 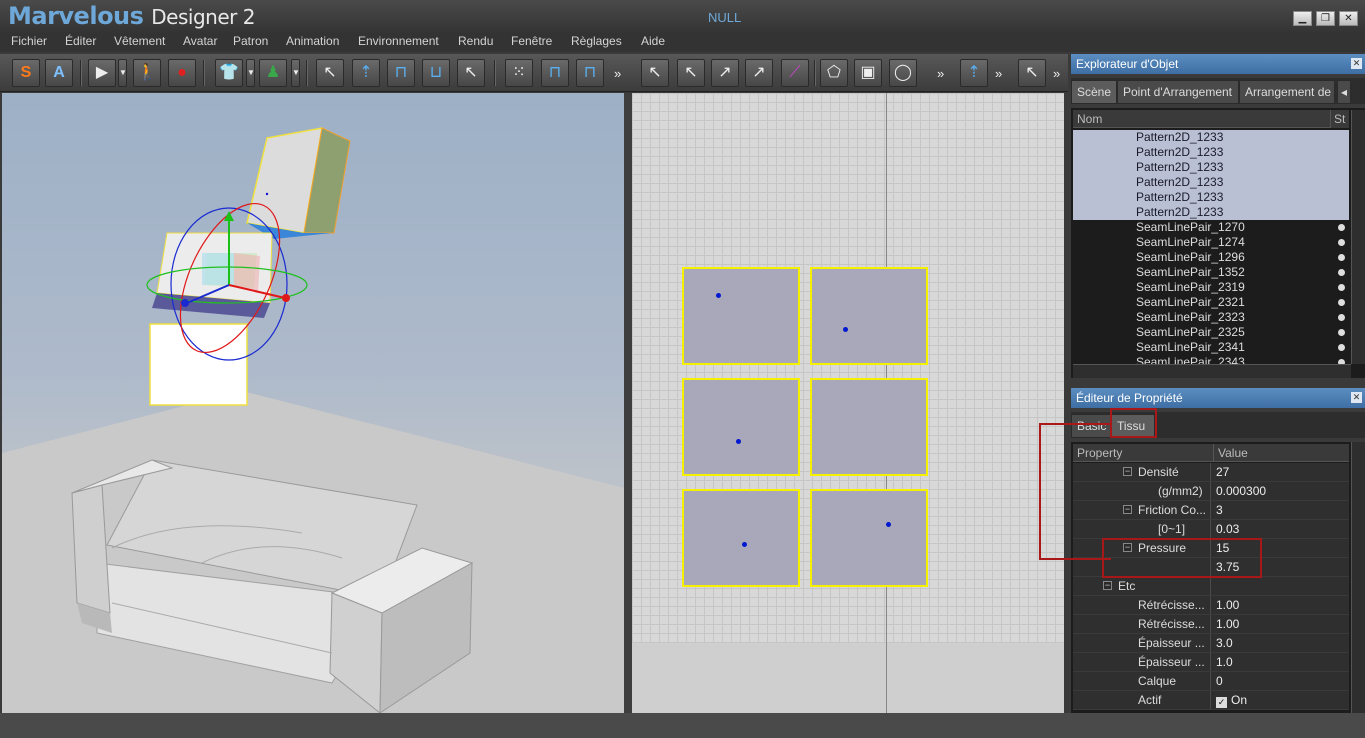 What do you see at coordinates (273, 73) in the screenshot?
I see `avatar-icon: ♟` at bounding box center [273, 73].